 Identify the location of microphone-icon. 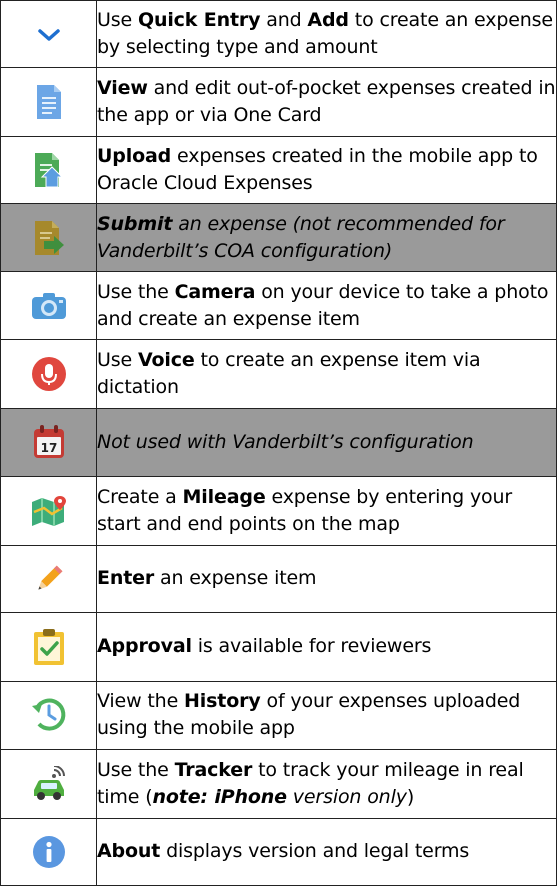
(49, 374).